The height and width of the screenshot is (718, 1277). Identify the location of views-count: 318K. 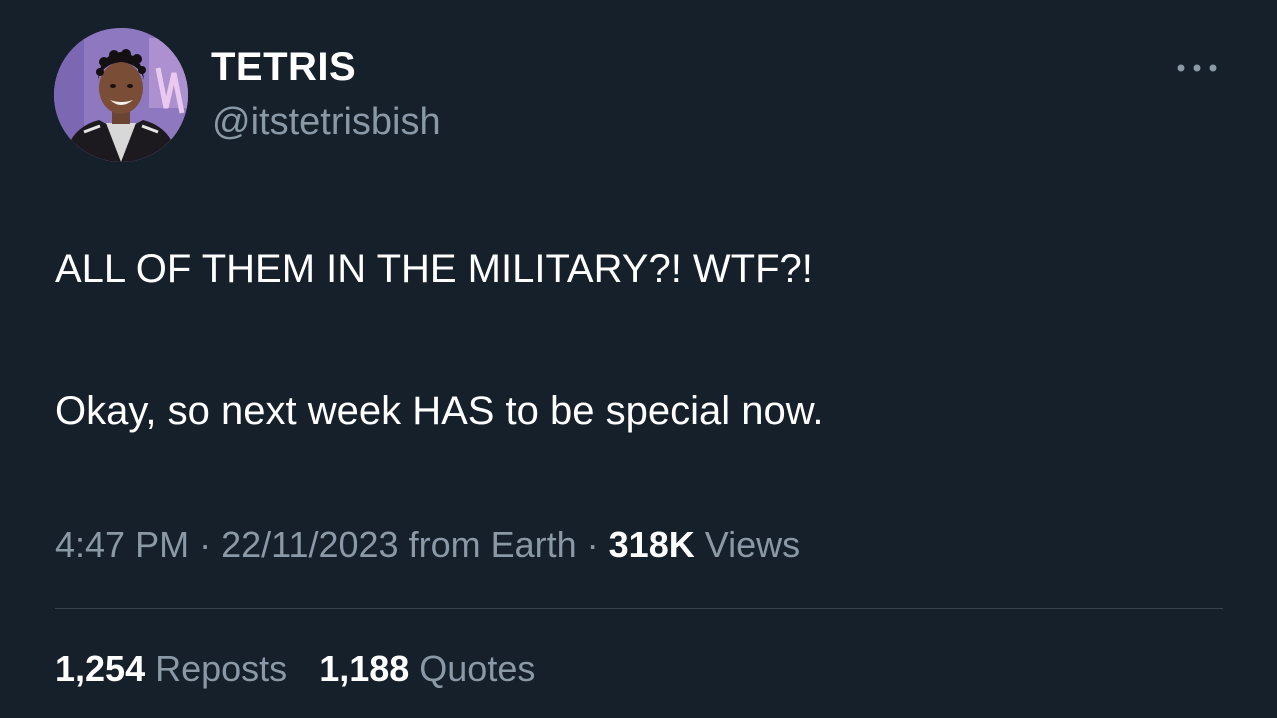
(651, 544).